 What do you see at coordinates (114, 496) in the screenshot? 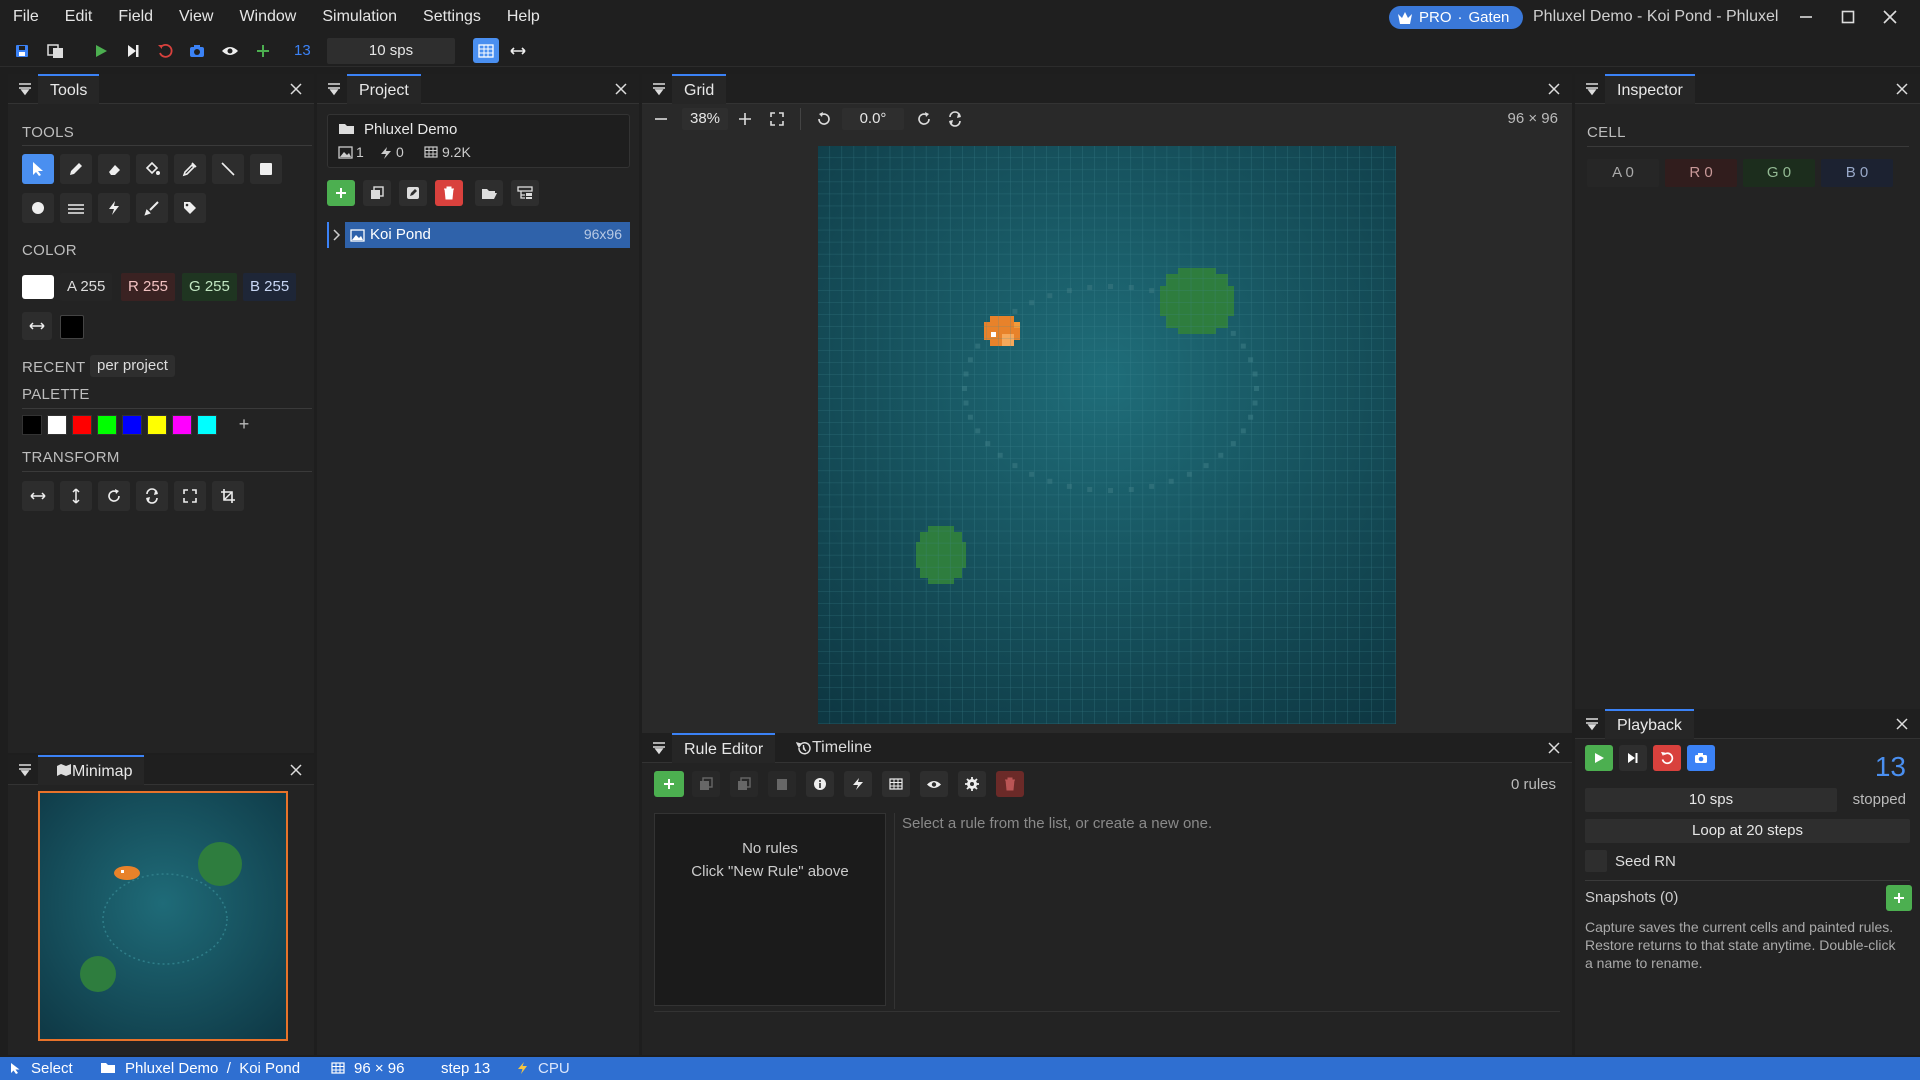
I see `rotate-cw-button` at bounding box center [114, 496].